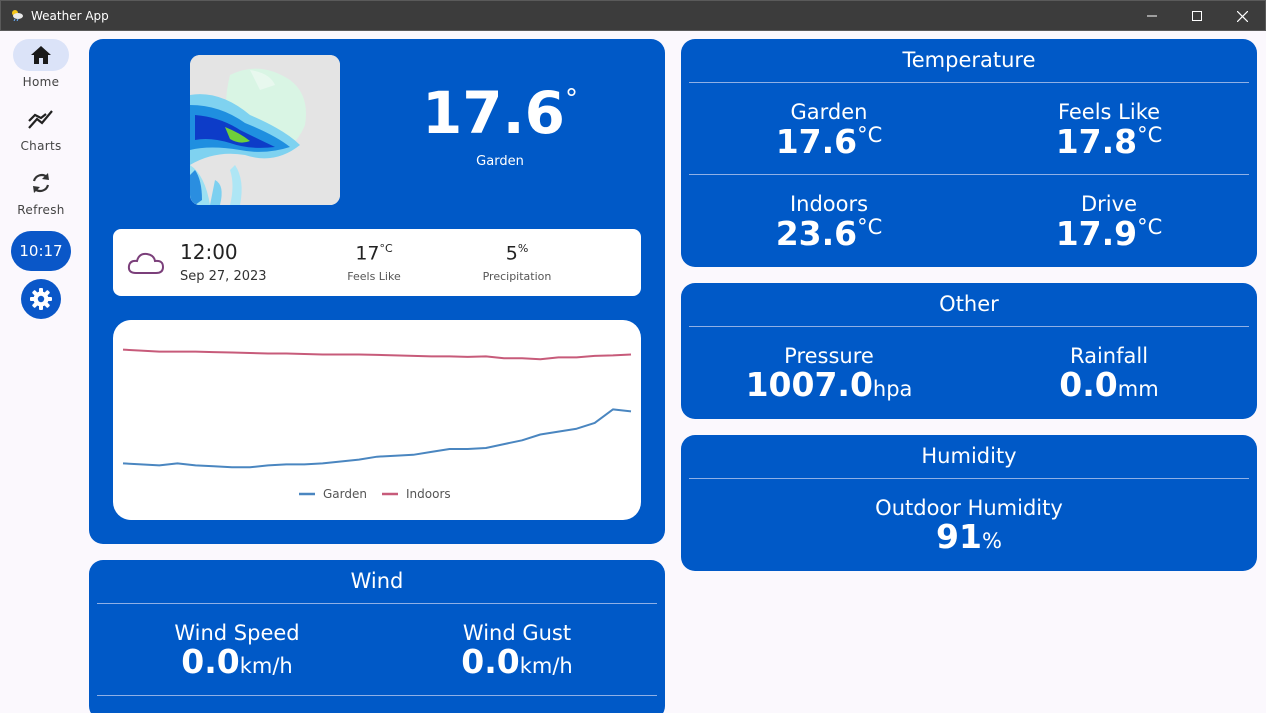 Image resolution: width=1266 pixels, height=713 pixels. What do you see at coordinates (969, 536) in the screenshot?
I see `outdoor-humidity-value: 91%` at bounding box center [969, 536].